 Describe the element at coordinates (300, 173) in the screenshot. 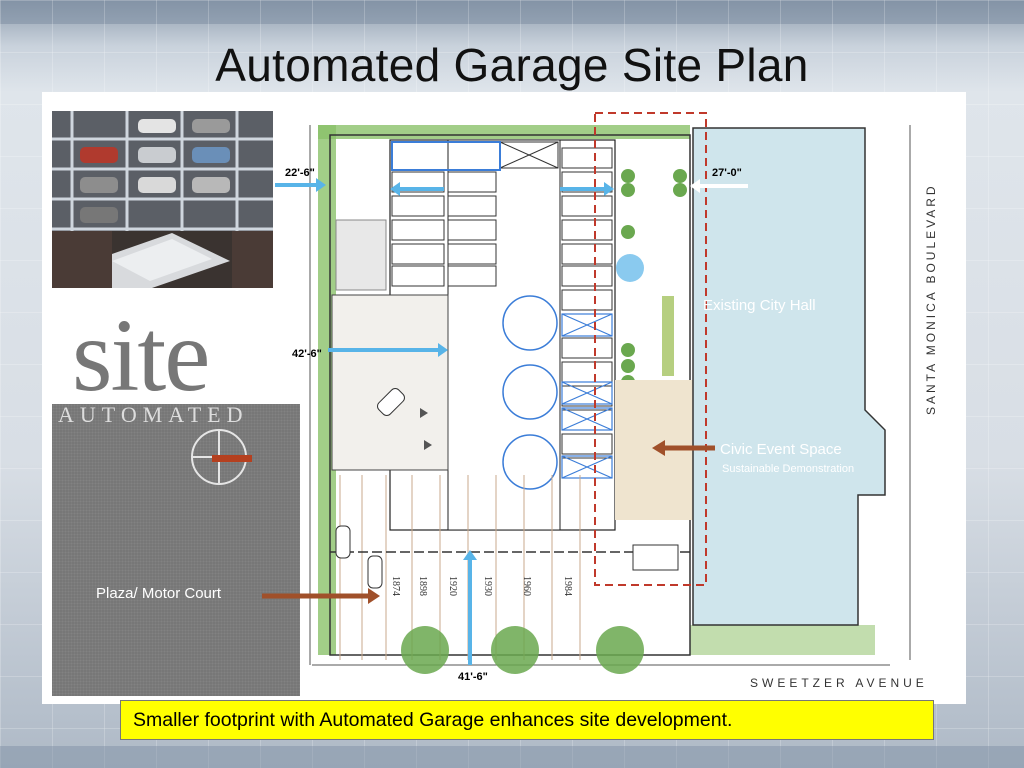

I see `dim-top-left: 22'-6"` at that location.